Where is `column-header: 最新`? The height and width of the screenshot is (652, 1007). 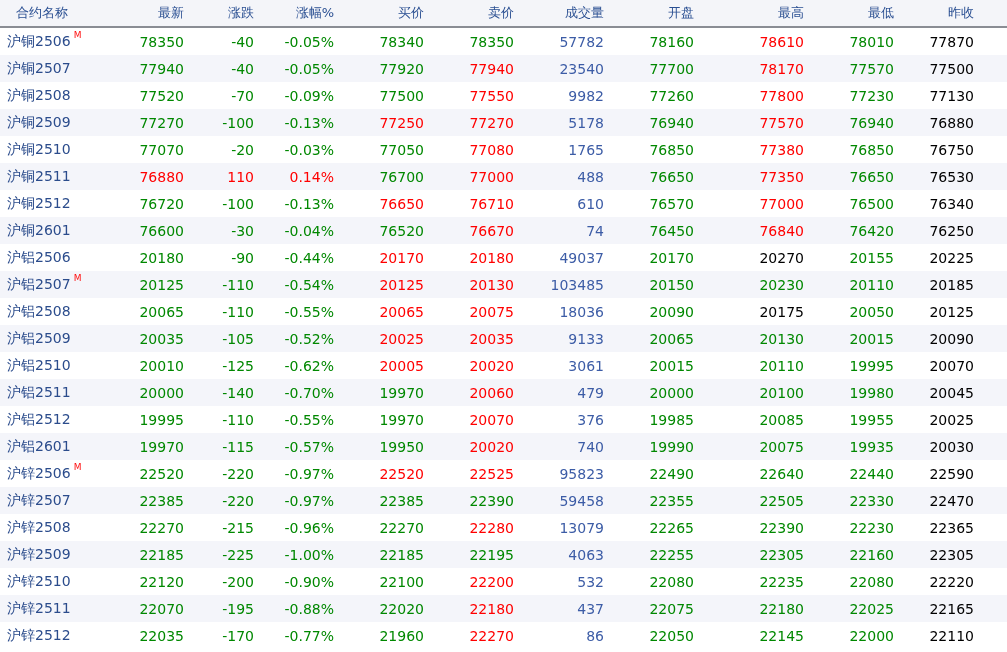
column-header: 最新 is located at coordinates (171, 13).